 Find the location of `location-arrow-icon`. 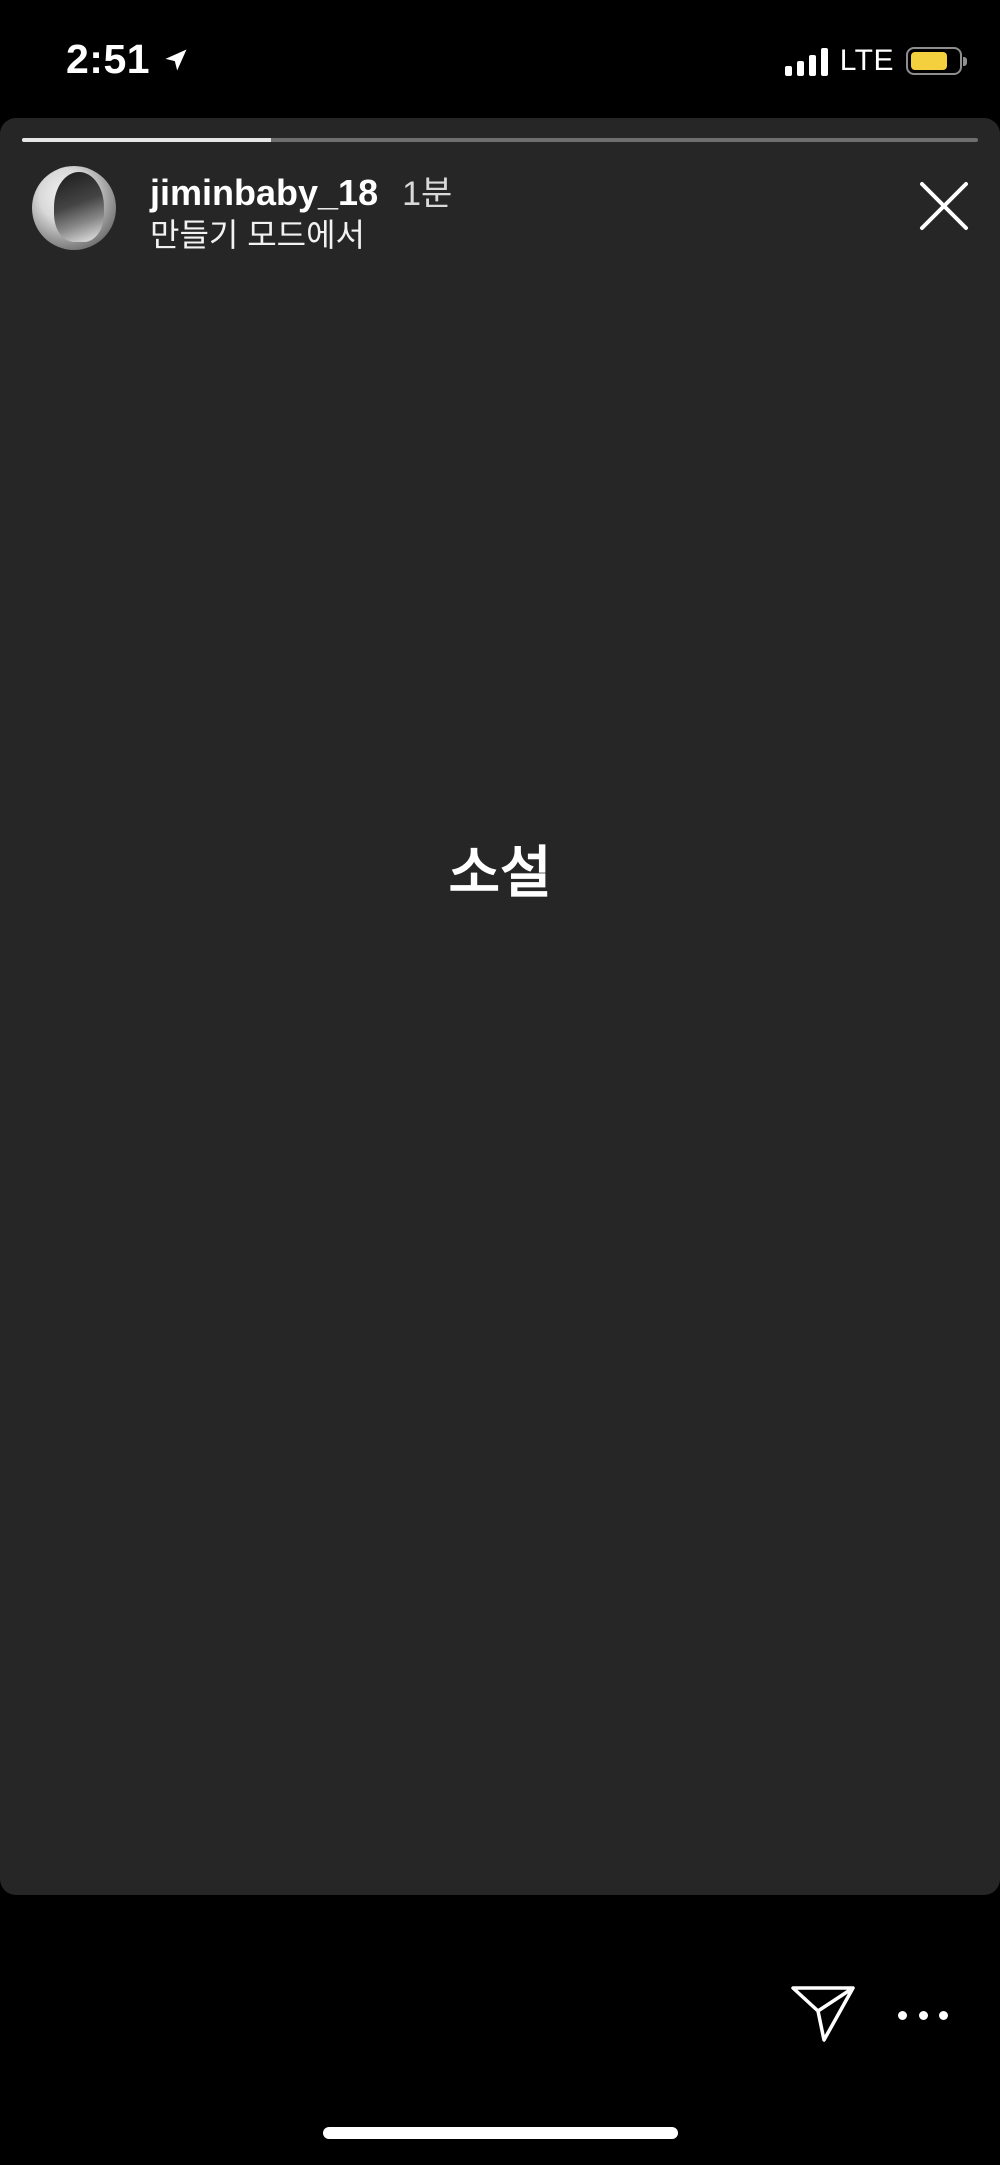

location-arrow-icon is located at coordinates (176, 59).